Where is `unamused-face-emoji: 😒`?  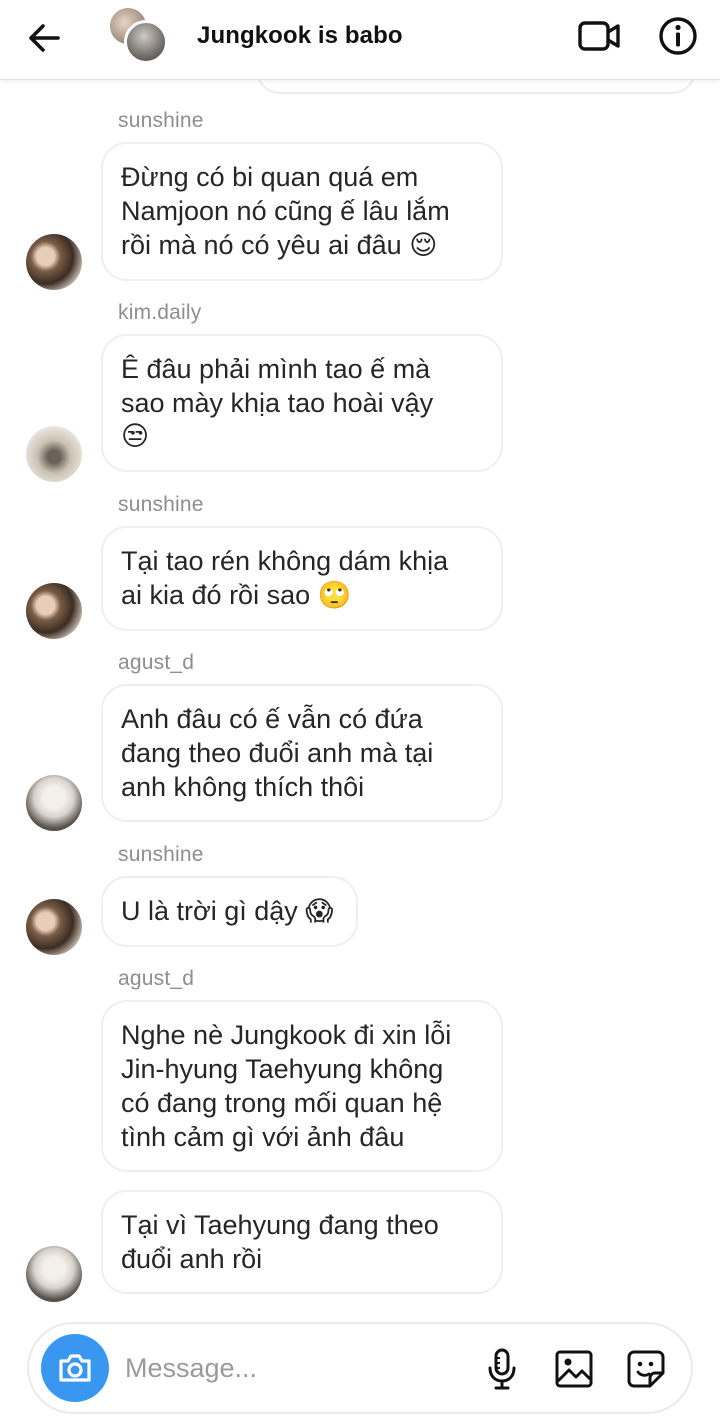 unamused-face-emoji: 😒 is located at coordinates (135, 436).